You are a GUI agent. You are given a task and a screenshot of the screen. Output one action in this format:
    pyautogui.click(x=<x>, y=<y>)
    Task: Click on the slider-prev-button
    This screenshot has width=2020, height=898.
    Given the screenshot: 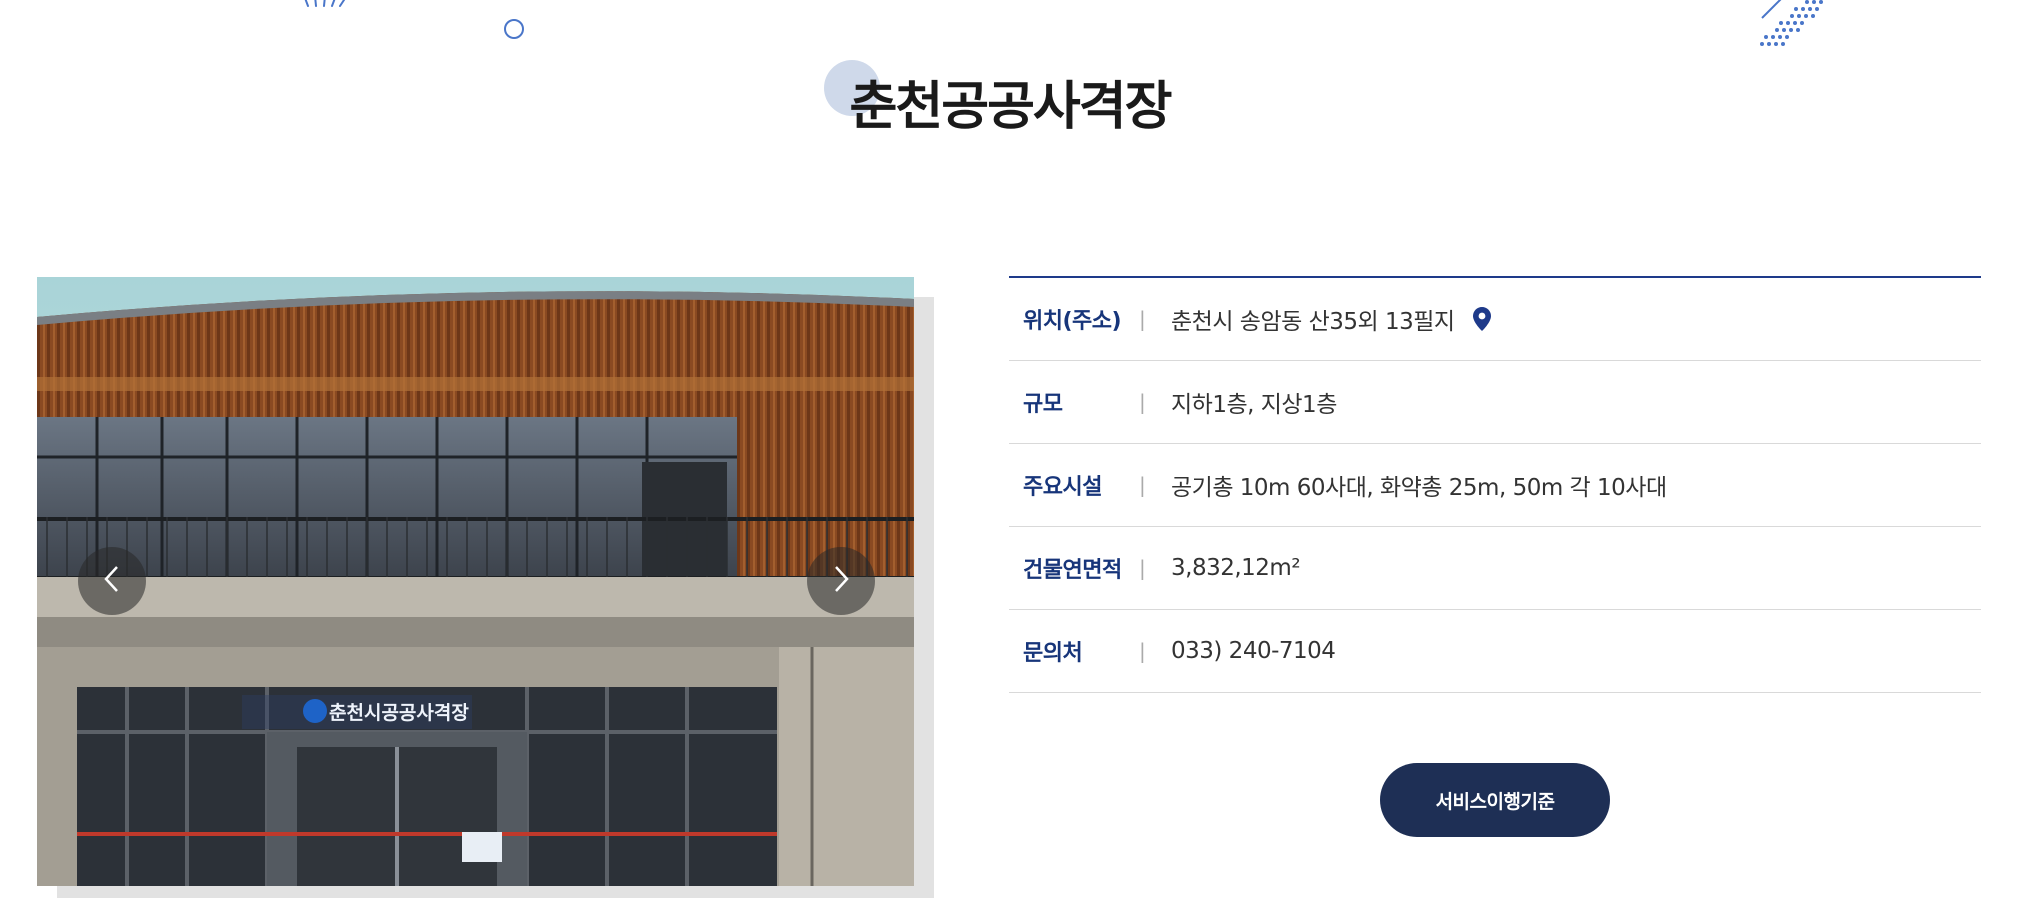 What is the action you would take?
    pyautogui.click(x=112, y=581)
    